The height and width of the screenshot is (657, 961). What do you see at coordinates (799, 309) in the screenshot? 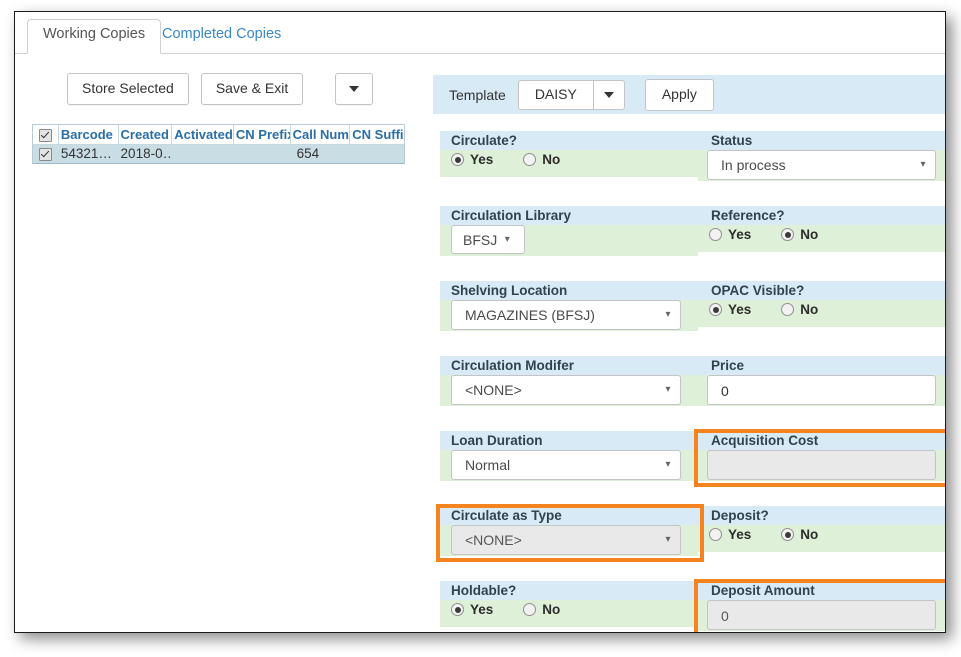
I see `opac-visible-no-option: No` at bounding box center [799, 309].